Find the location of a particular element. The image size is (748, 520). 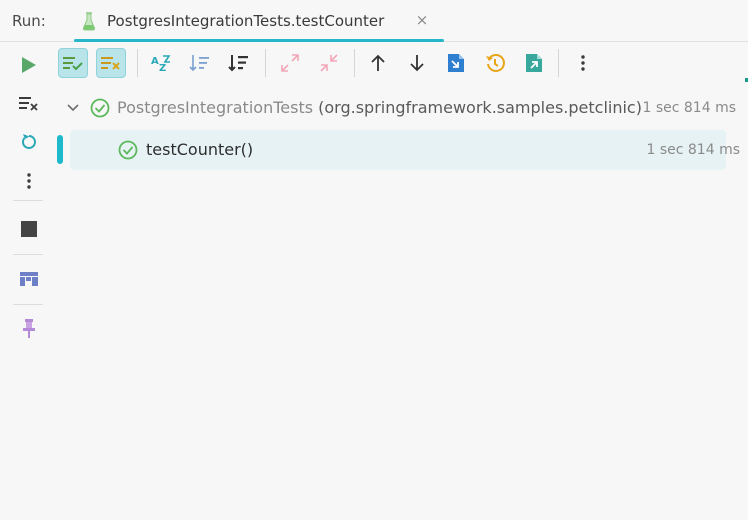

rerun-button is located at coordinates (29, 65).